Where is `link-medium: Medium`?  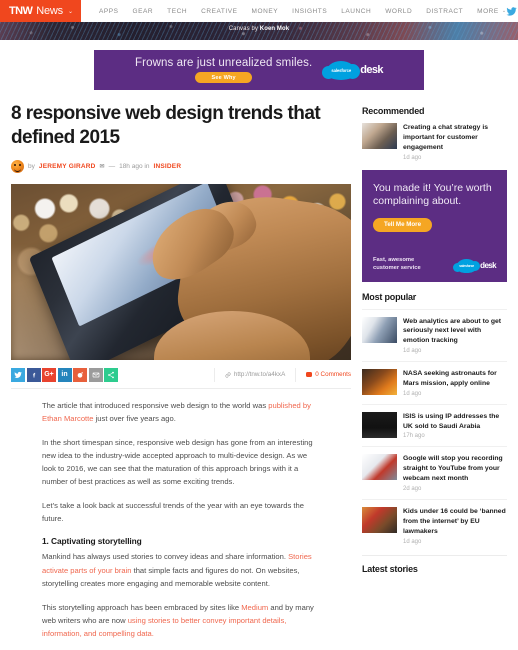
link-medium: Medium is located at coordinates (254, 607).